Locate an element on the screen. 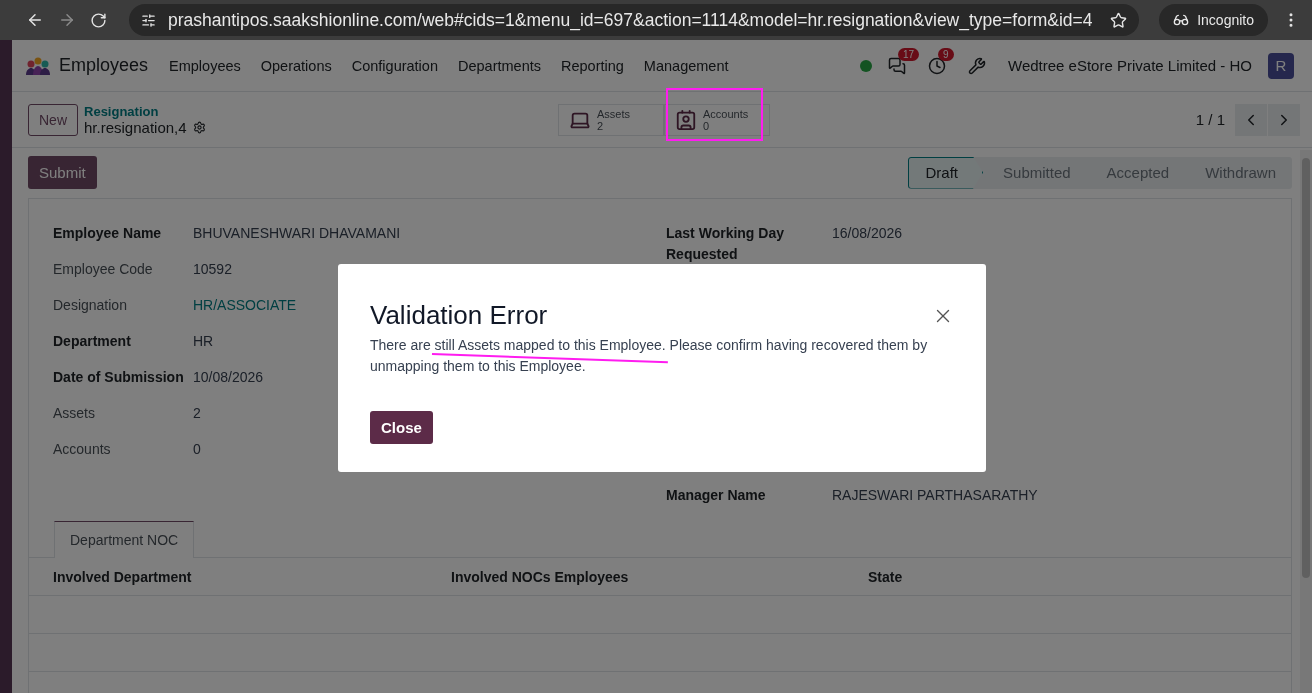 This screenshot has height=693, width=1312. dialog-title: Validation Error is located at coordinates (459, 315).